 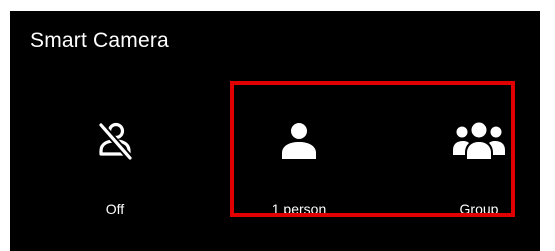 What do you see at coordinates (479, 209) in the screenshot?
I see `option-group-label: Group` at bounding box center [479, 209].